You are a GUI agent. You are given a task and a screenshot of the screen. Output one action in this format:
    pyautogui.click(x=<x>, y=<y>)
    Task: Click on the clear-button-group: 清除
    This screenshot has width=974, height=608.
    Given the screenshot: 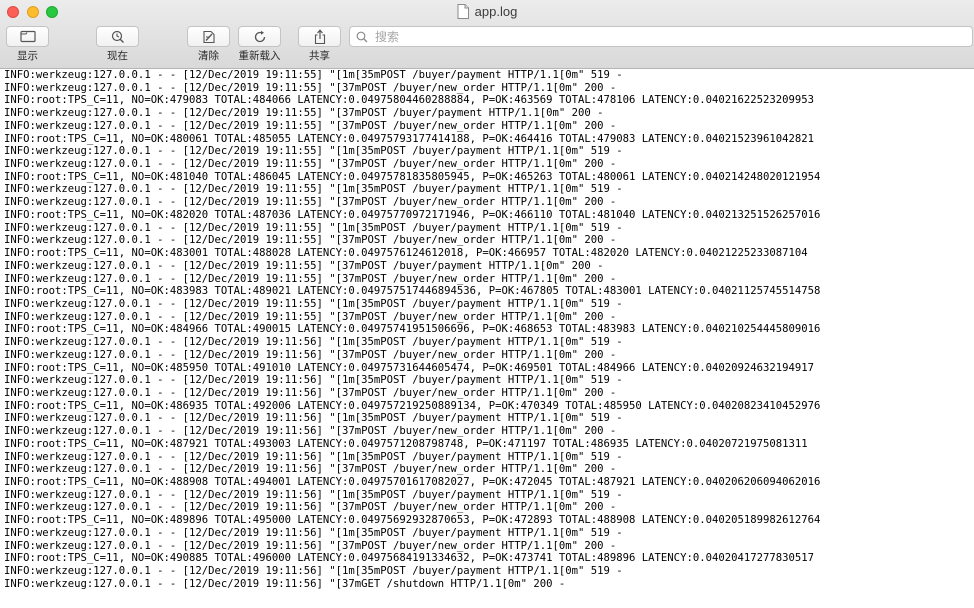 What is the action you would take?
    pyautogui.click(x=208, y=44)
    